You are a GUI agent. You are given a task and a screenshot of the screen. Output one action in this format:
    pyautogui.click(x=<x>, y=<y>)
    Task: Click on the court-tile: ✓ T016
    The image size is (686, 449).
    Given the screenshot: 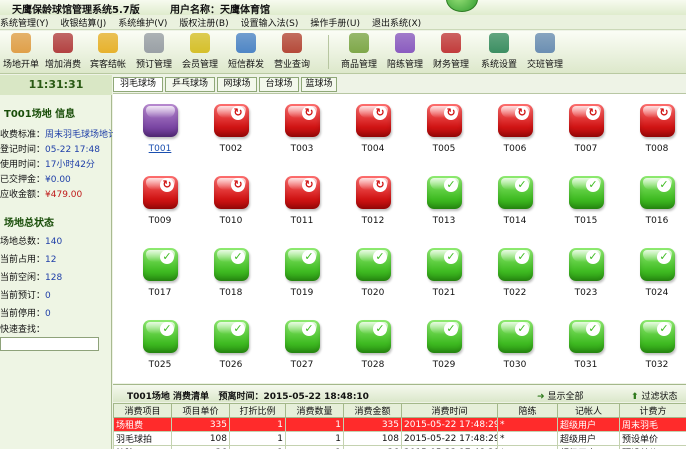 What is the action you would take?
    pyautogui.click(x=646, y=201)
    